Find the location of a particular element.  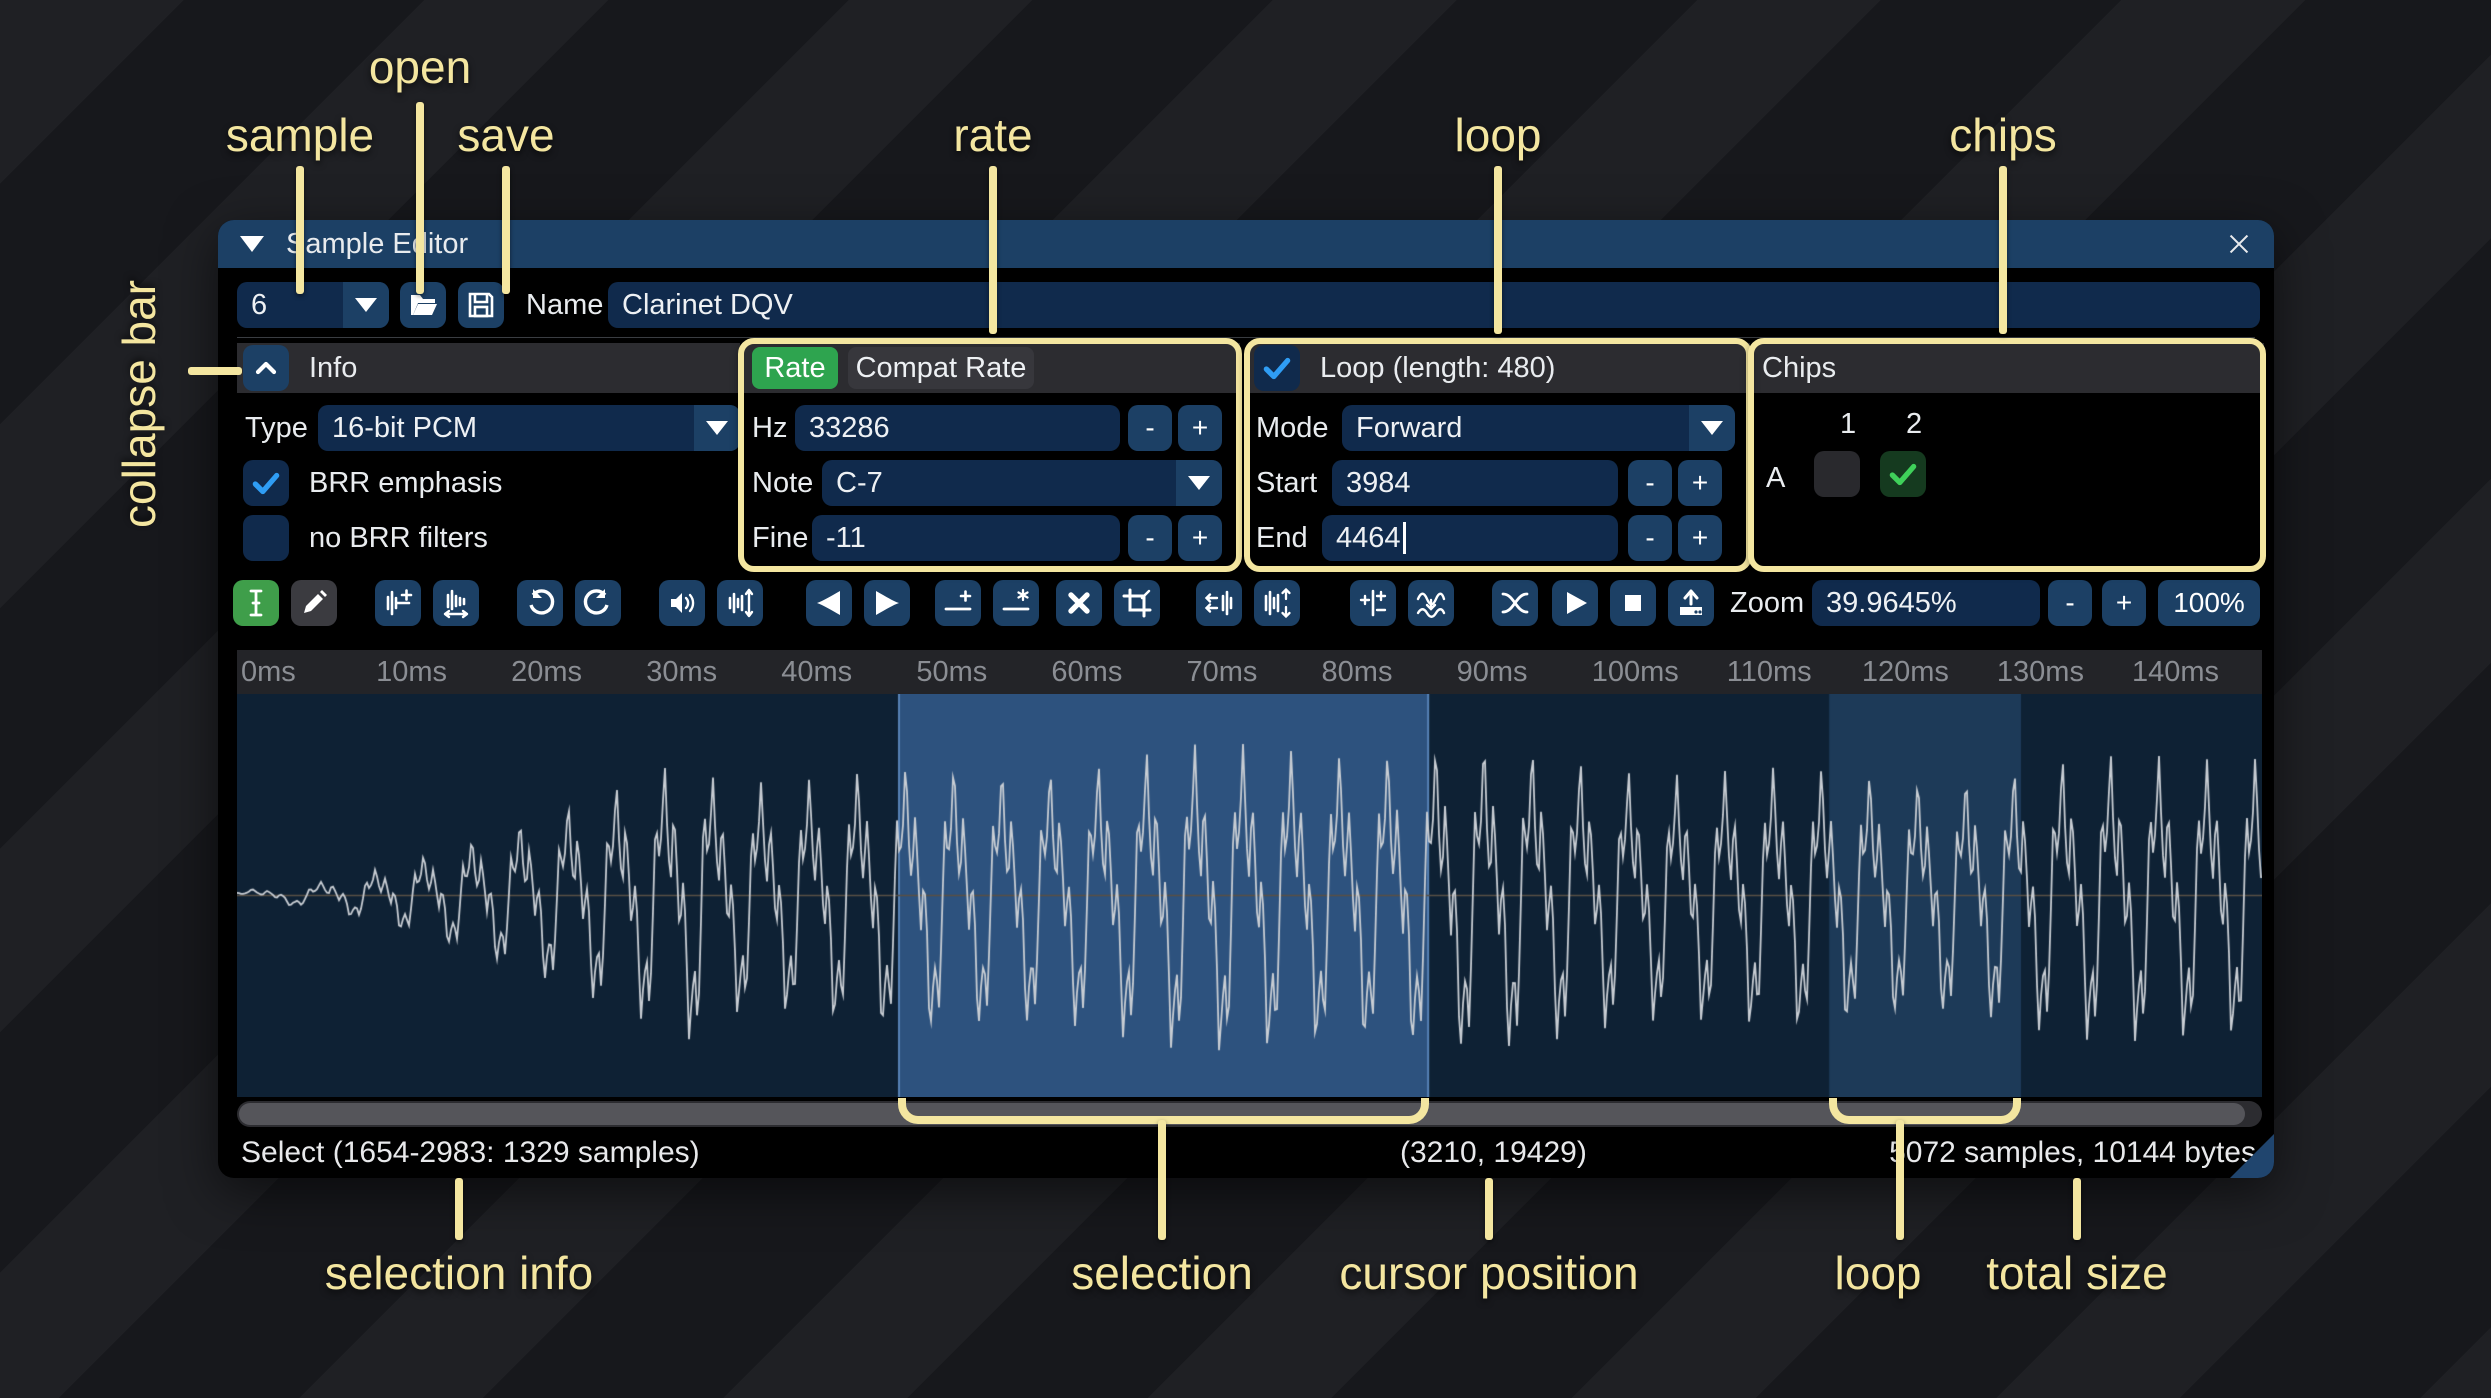

chip-2-checkbox is located at coordinates (1903, 474).